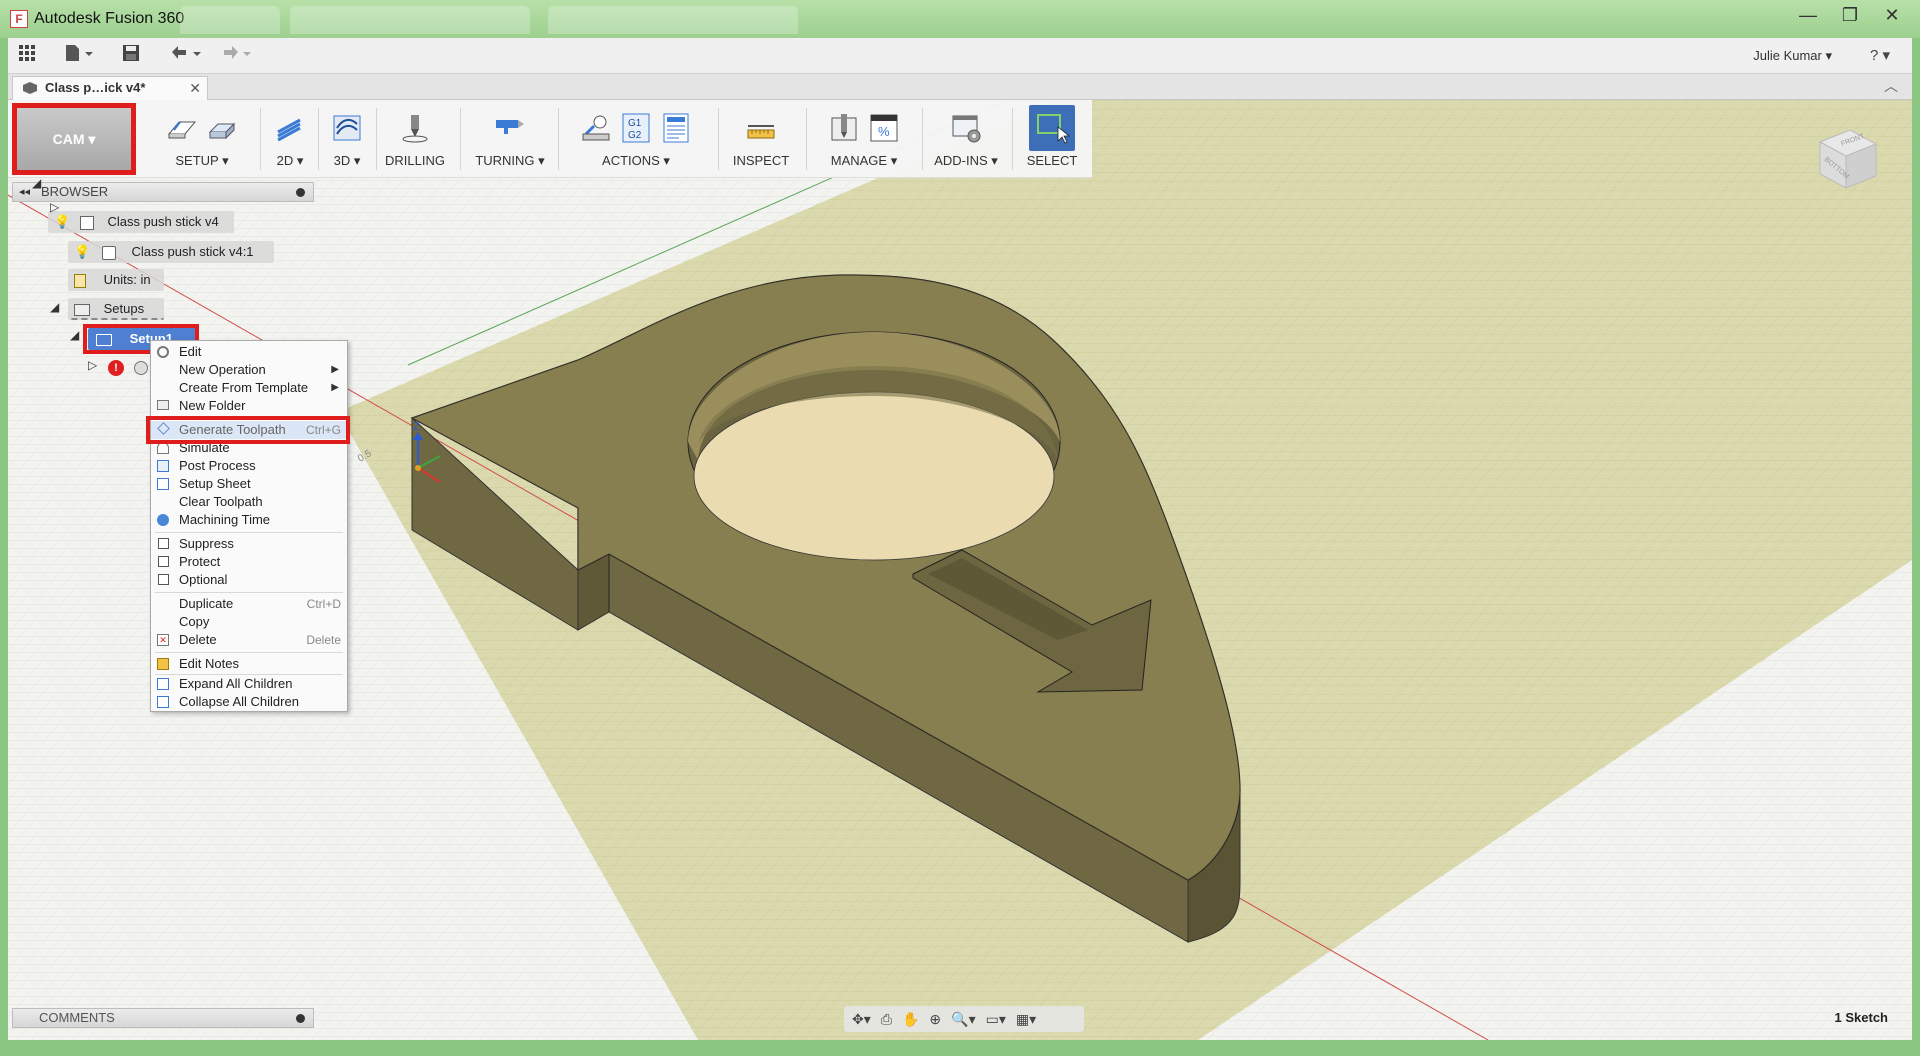 Image resolution: width=1920 pixels, height=1056 pixels. Describe the element at coordinates (864, 140) in the screenshot. I see `manage-group: % MANAGE ▾` at that location.